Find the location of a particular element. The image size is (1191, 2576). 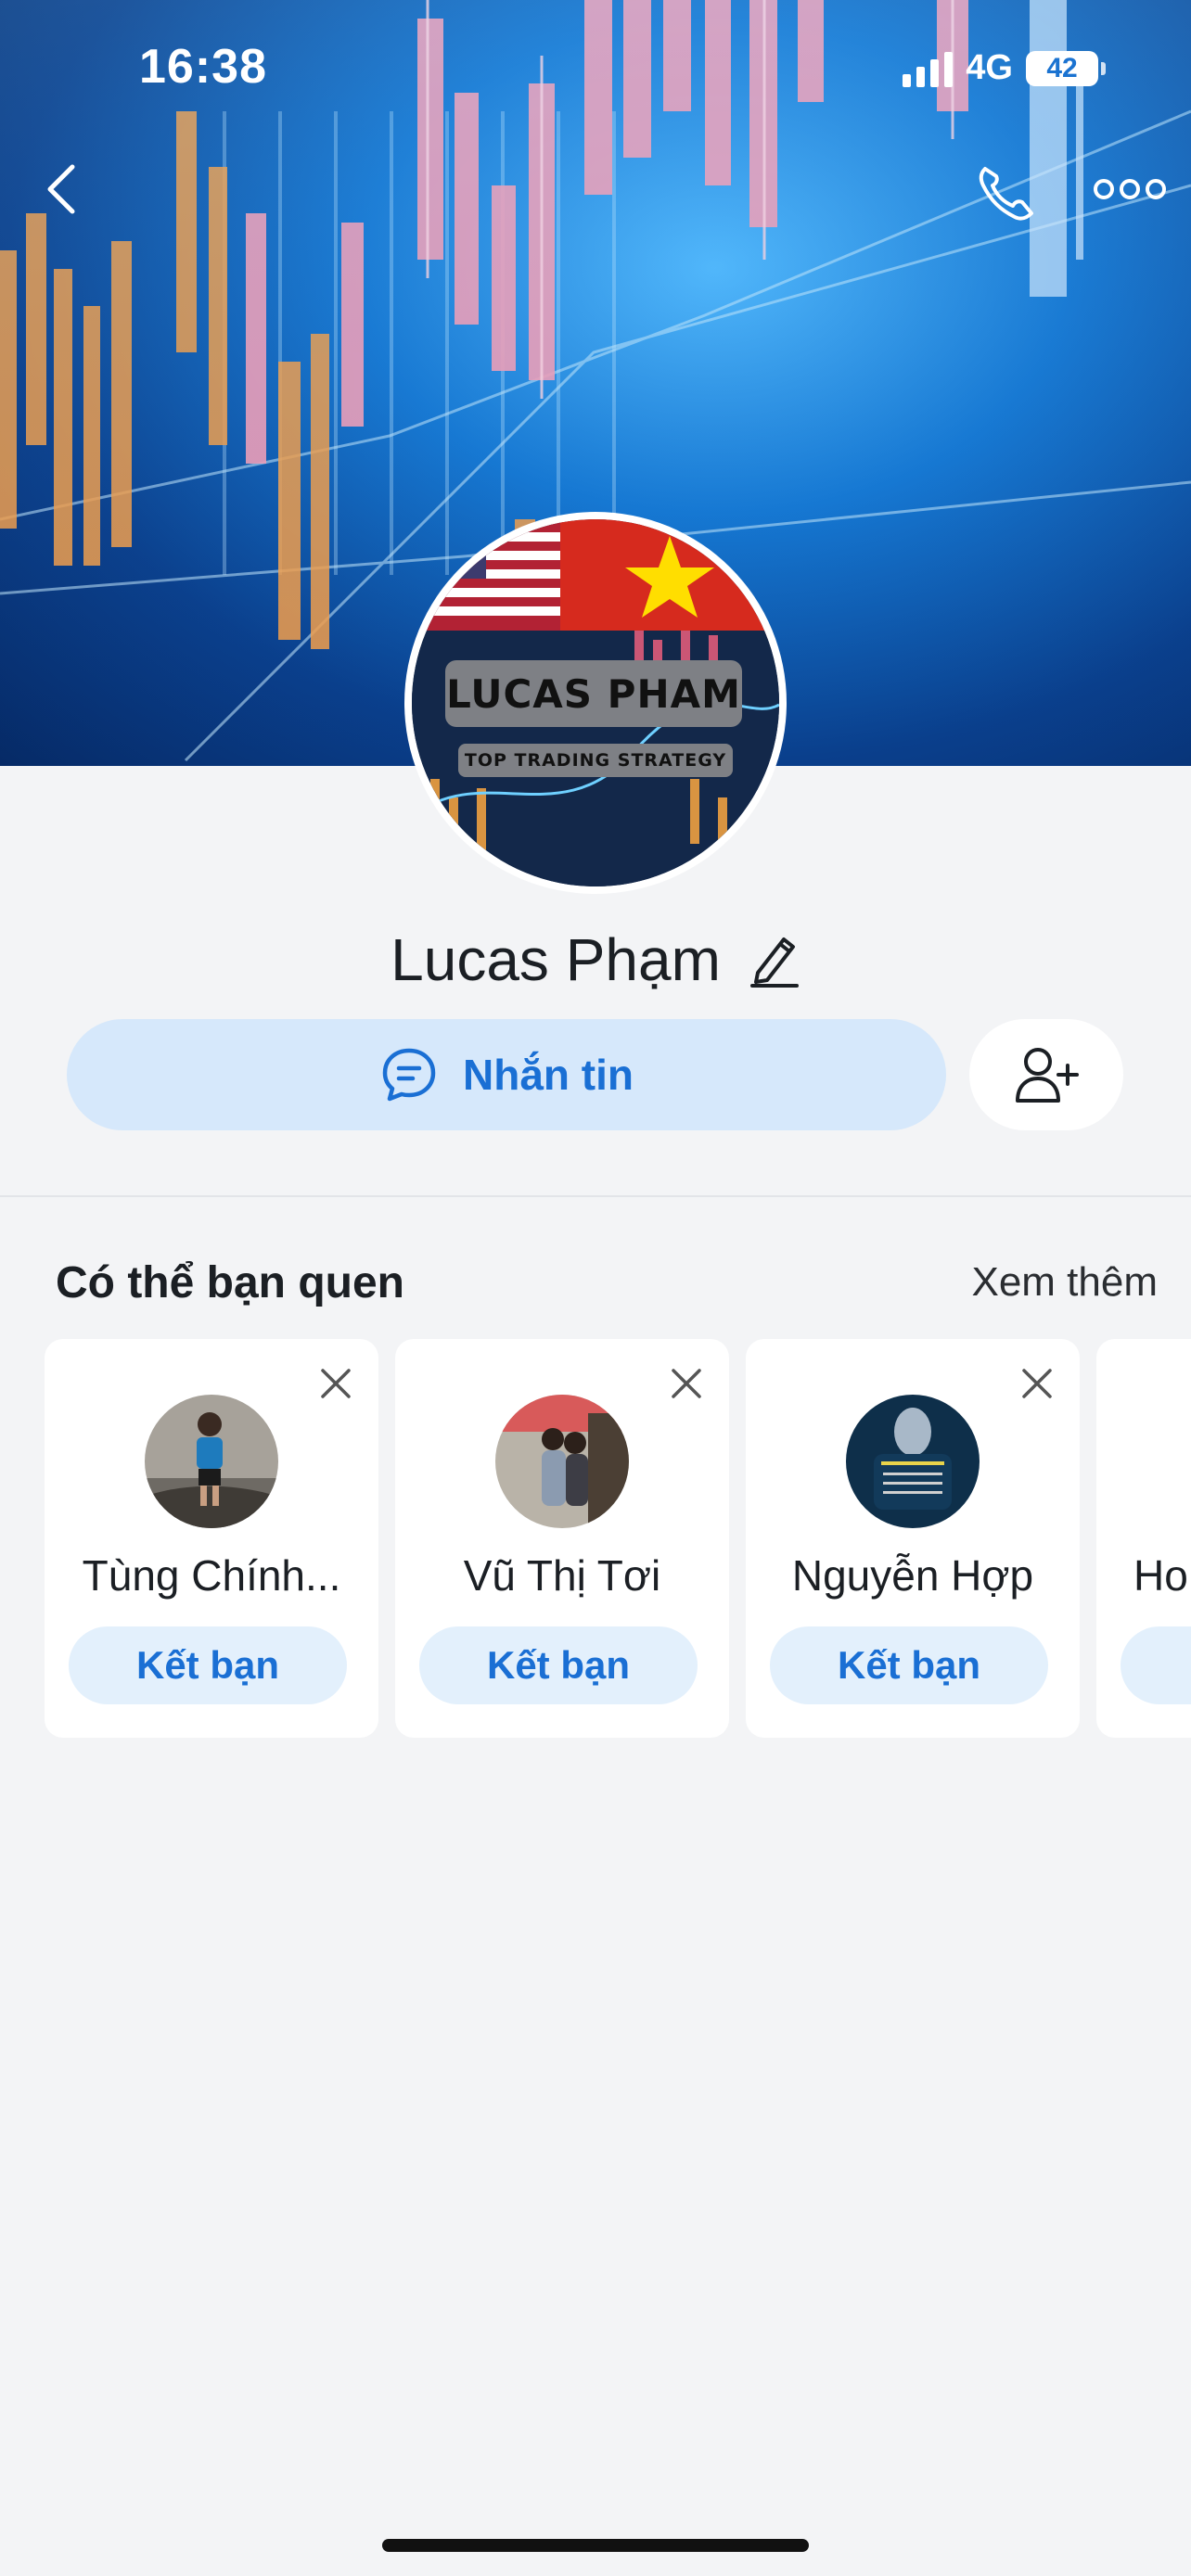

profile-name: Lucas Phạm is located at coordinates (556, 959).